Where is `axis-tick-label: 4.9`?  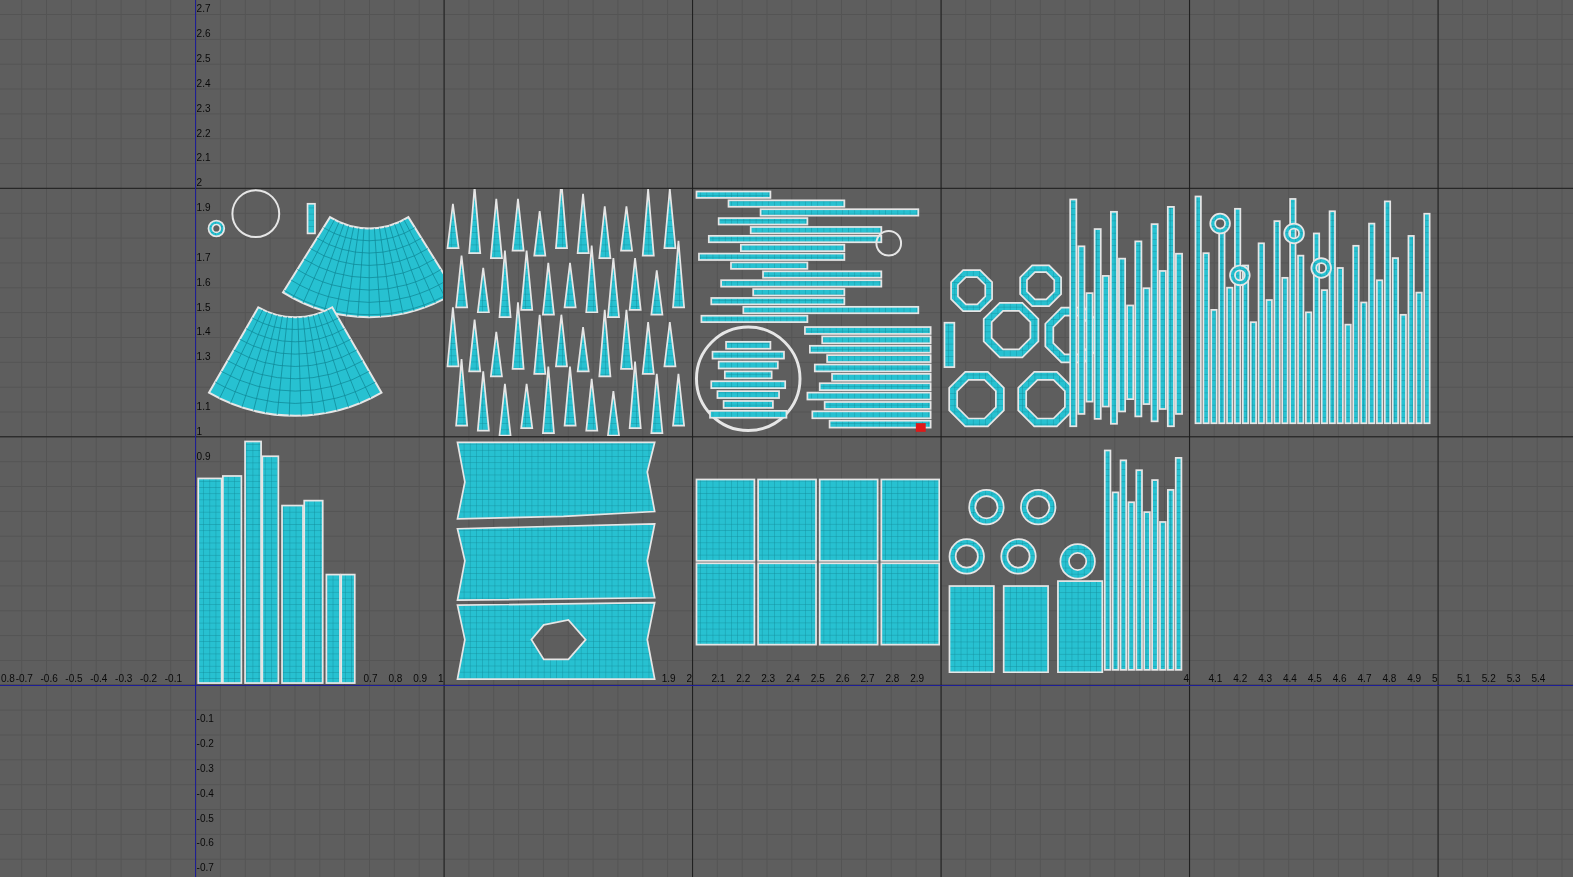
axis-tick-label: 4.9 is located at coordinates (1414, 679).